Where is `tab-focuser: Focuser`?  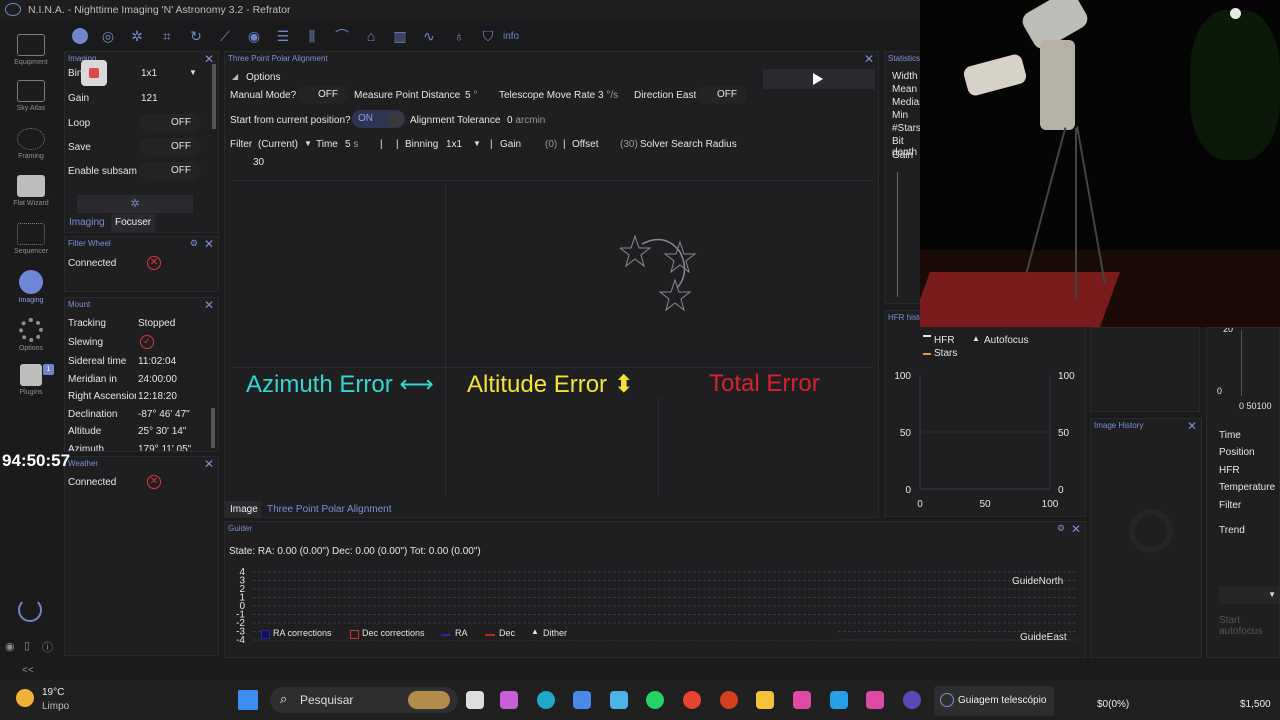 tab-focuser: Focuser is located at coordinates (133, 223).